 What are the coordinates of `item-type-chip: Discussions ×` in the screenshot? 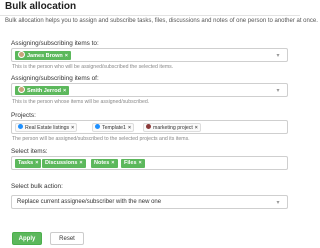 It's located at (64, 163).